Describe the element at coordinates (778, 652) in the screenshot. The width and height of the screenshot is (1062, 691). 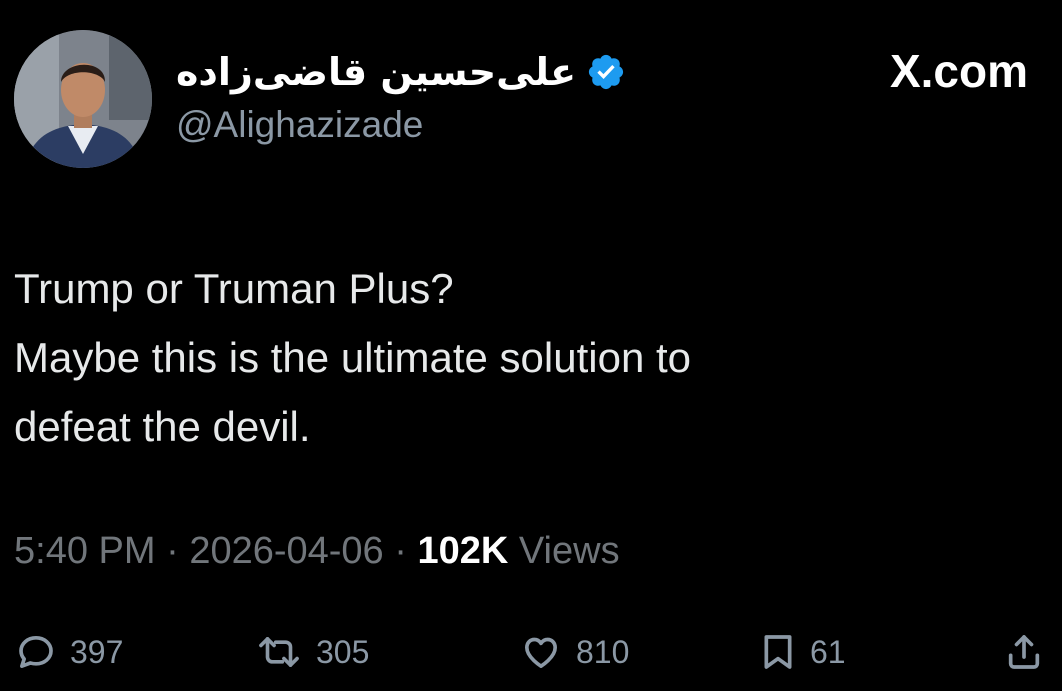
I see `bookmark-icon` at that location.